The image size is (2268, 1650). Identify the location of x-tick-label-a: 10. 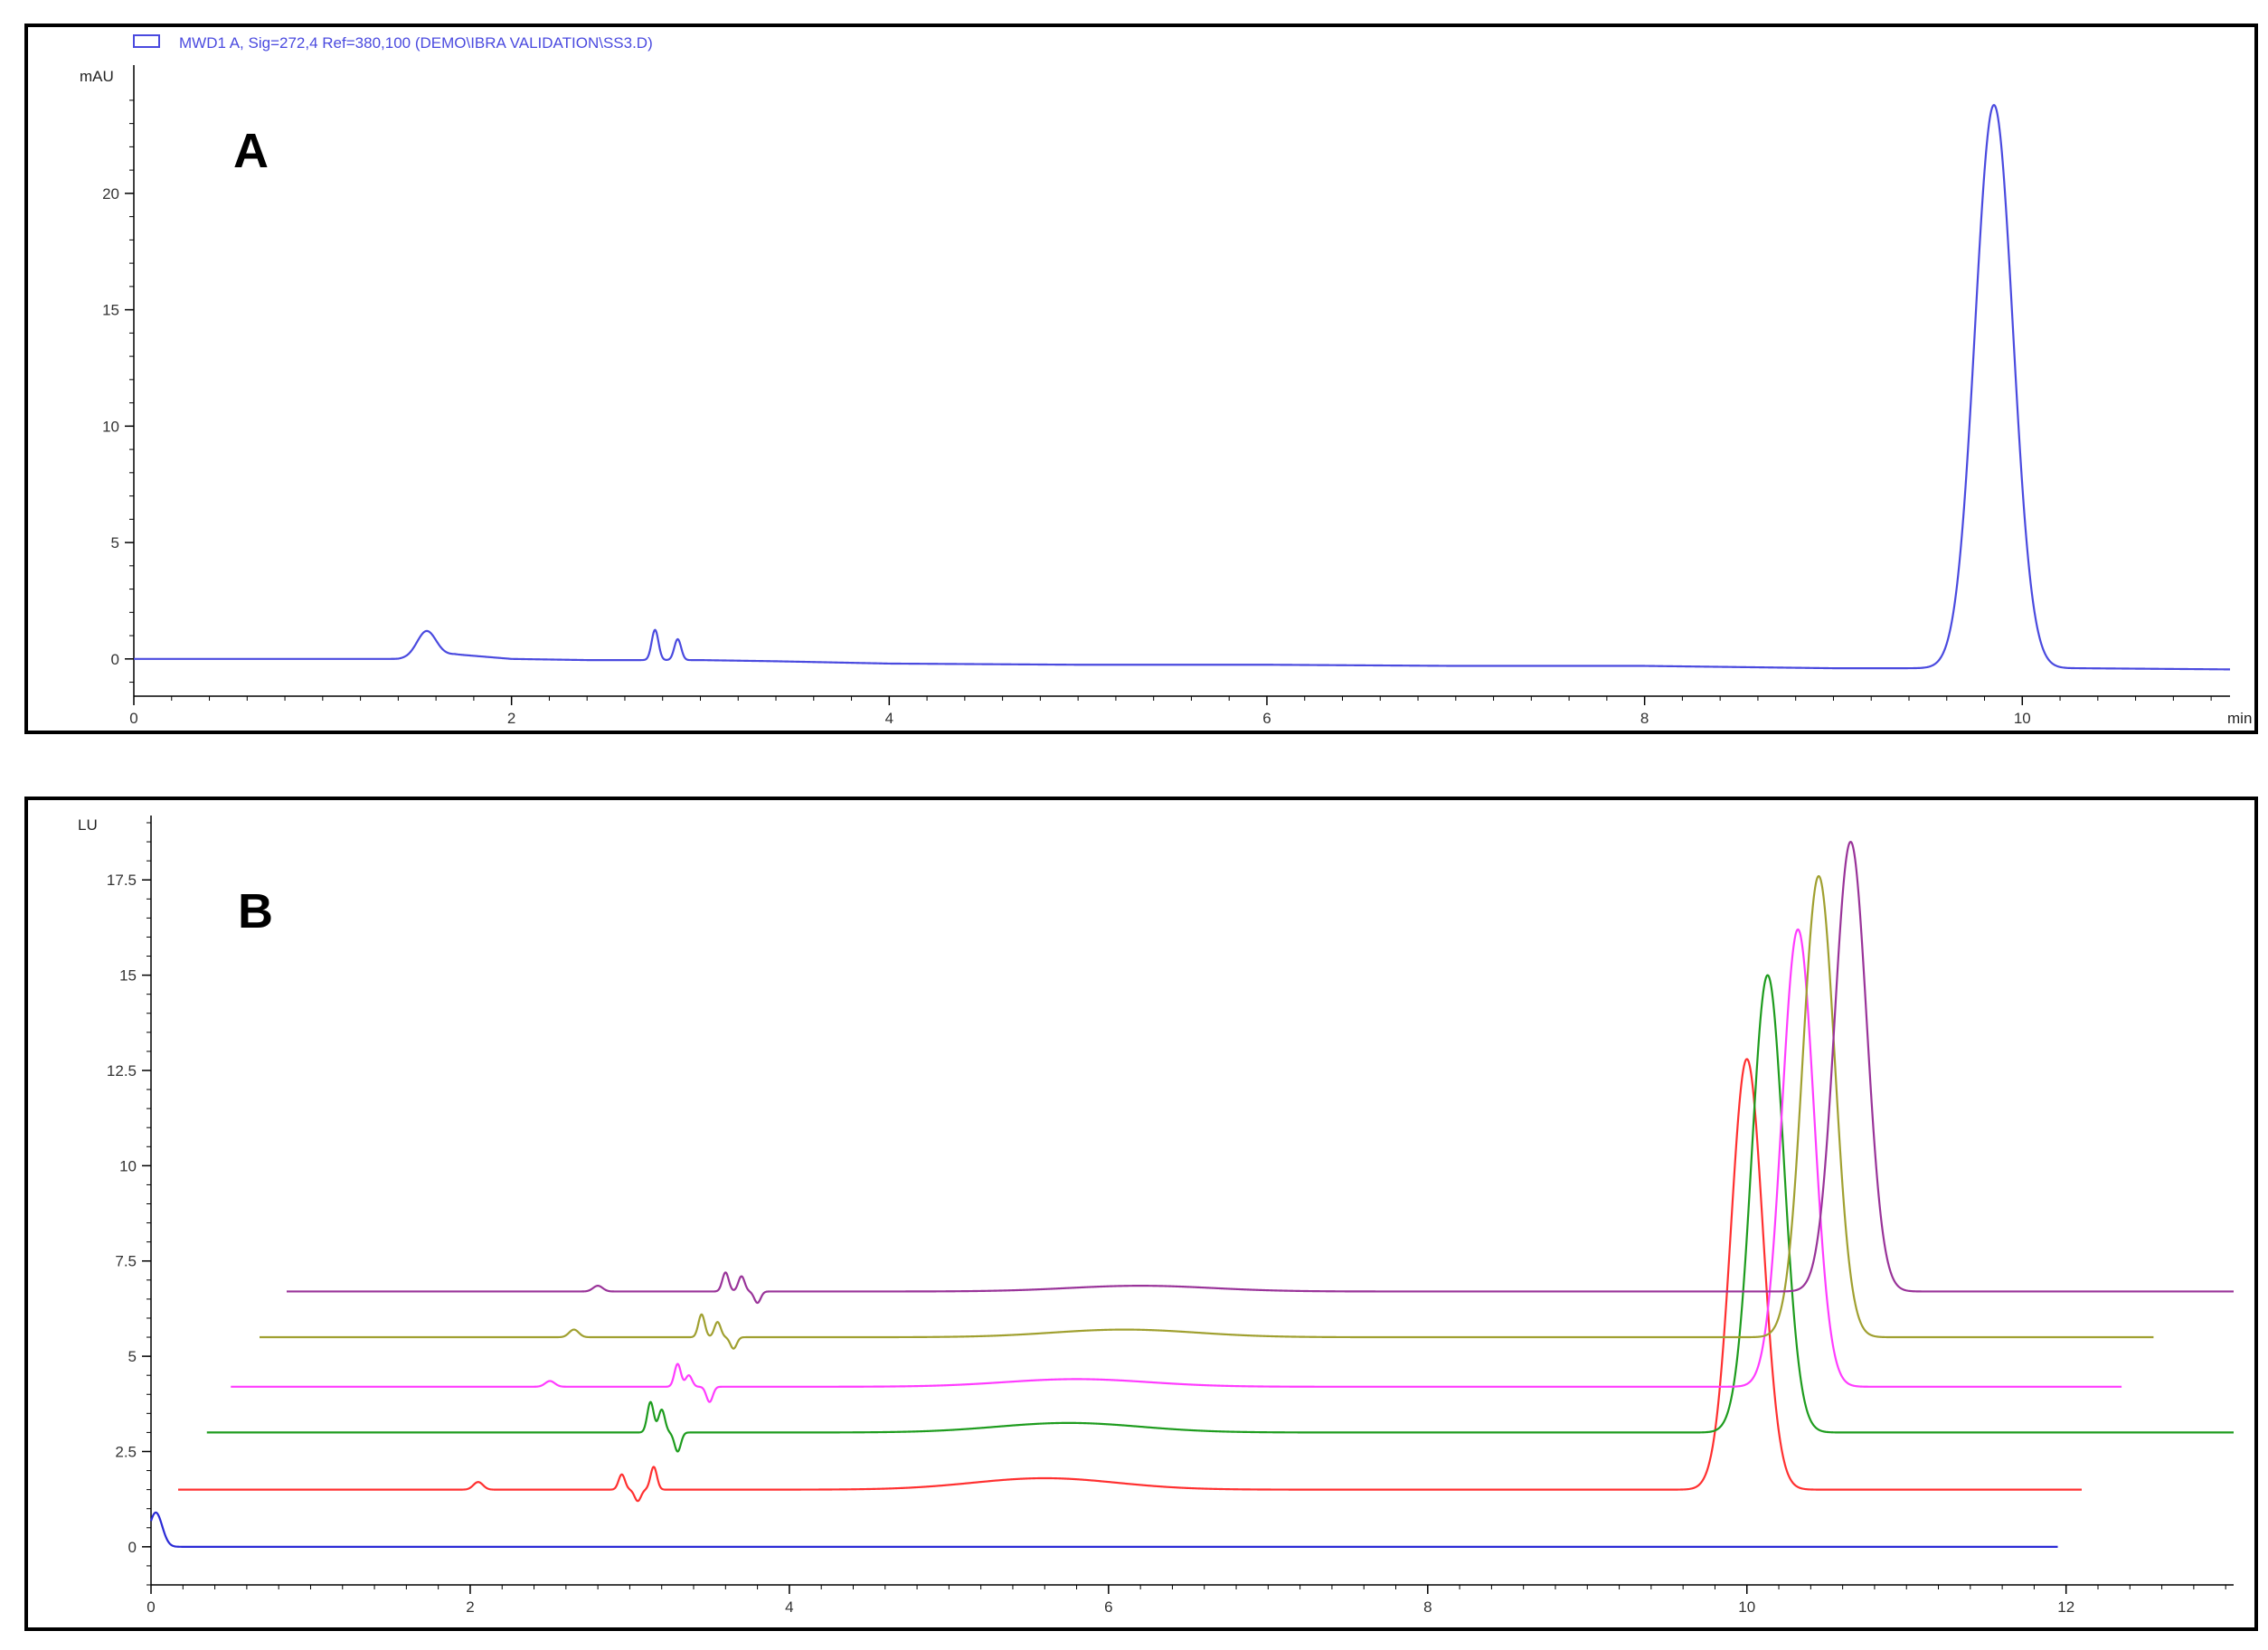
(2022, 718).